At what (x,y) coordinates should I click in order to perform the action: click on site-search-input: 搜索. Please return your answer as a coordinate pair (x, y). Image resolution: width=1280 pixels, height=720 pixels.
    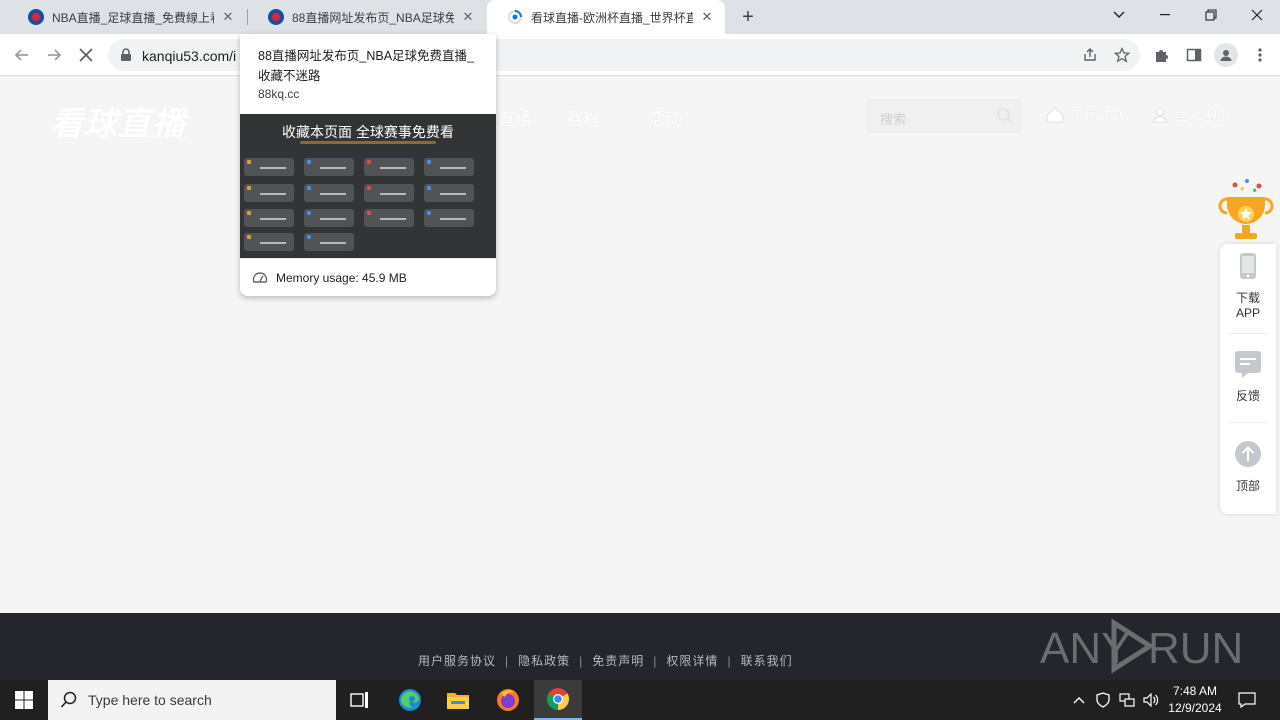
    Looking at the image, I should click on (944, 116).